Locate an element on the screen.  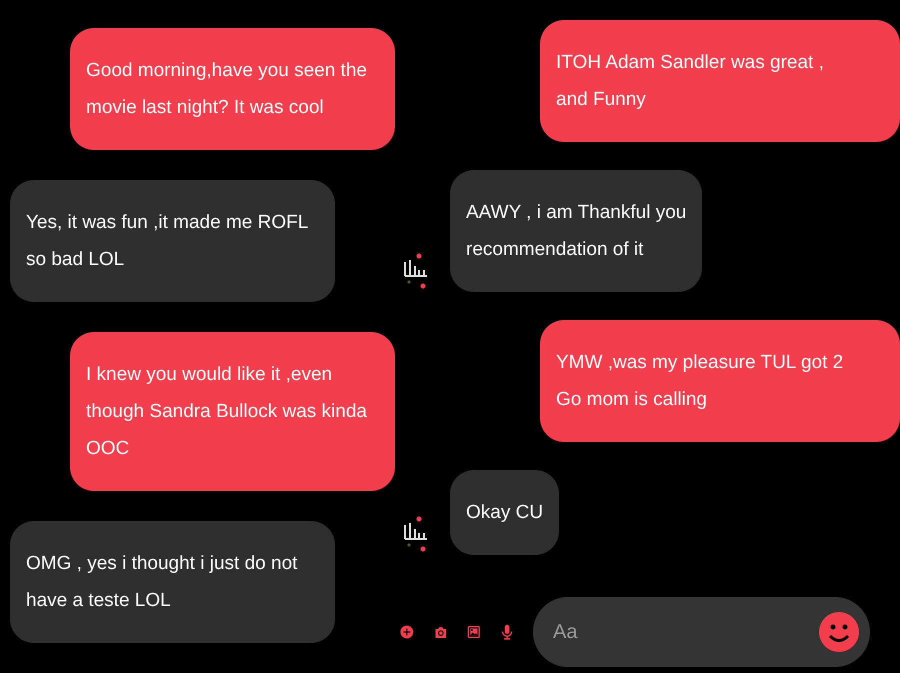
received-message-bubble: AAWY , i am Thankful you recommendation of it is located at coordinates (576, 231).